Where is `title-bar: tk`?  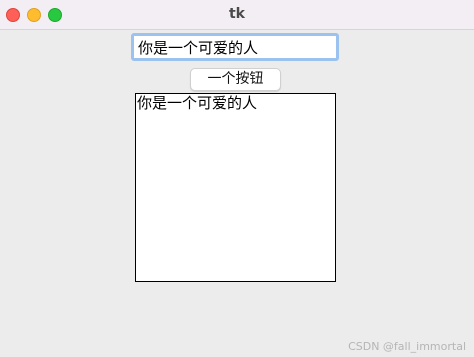
title-bar: tk is located at coordinates (237, 15).